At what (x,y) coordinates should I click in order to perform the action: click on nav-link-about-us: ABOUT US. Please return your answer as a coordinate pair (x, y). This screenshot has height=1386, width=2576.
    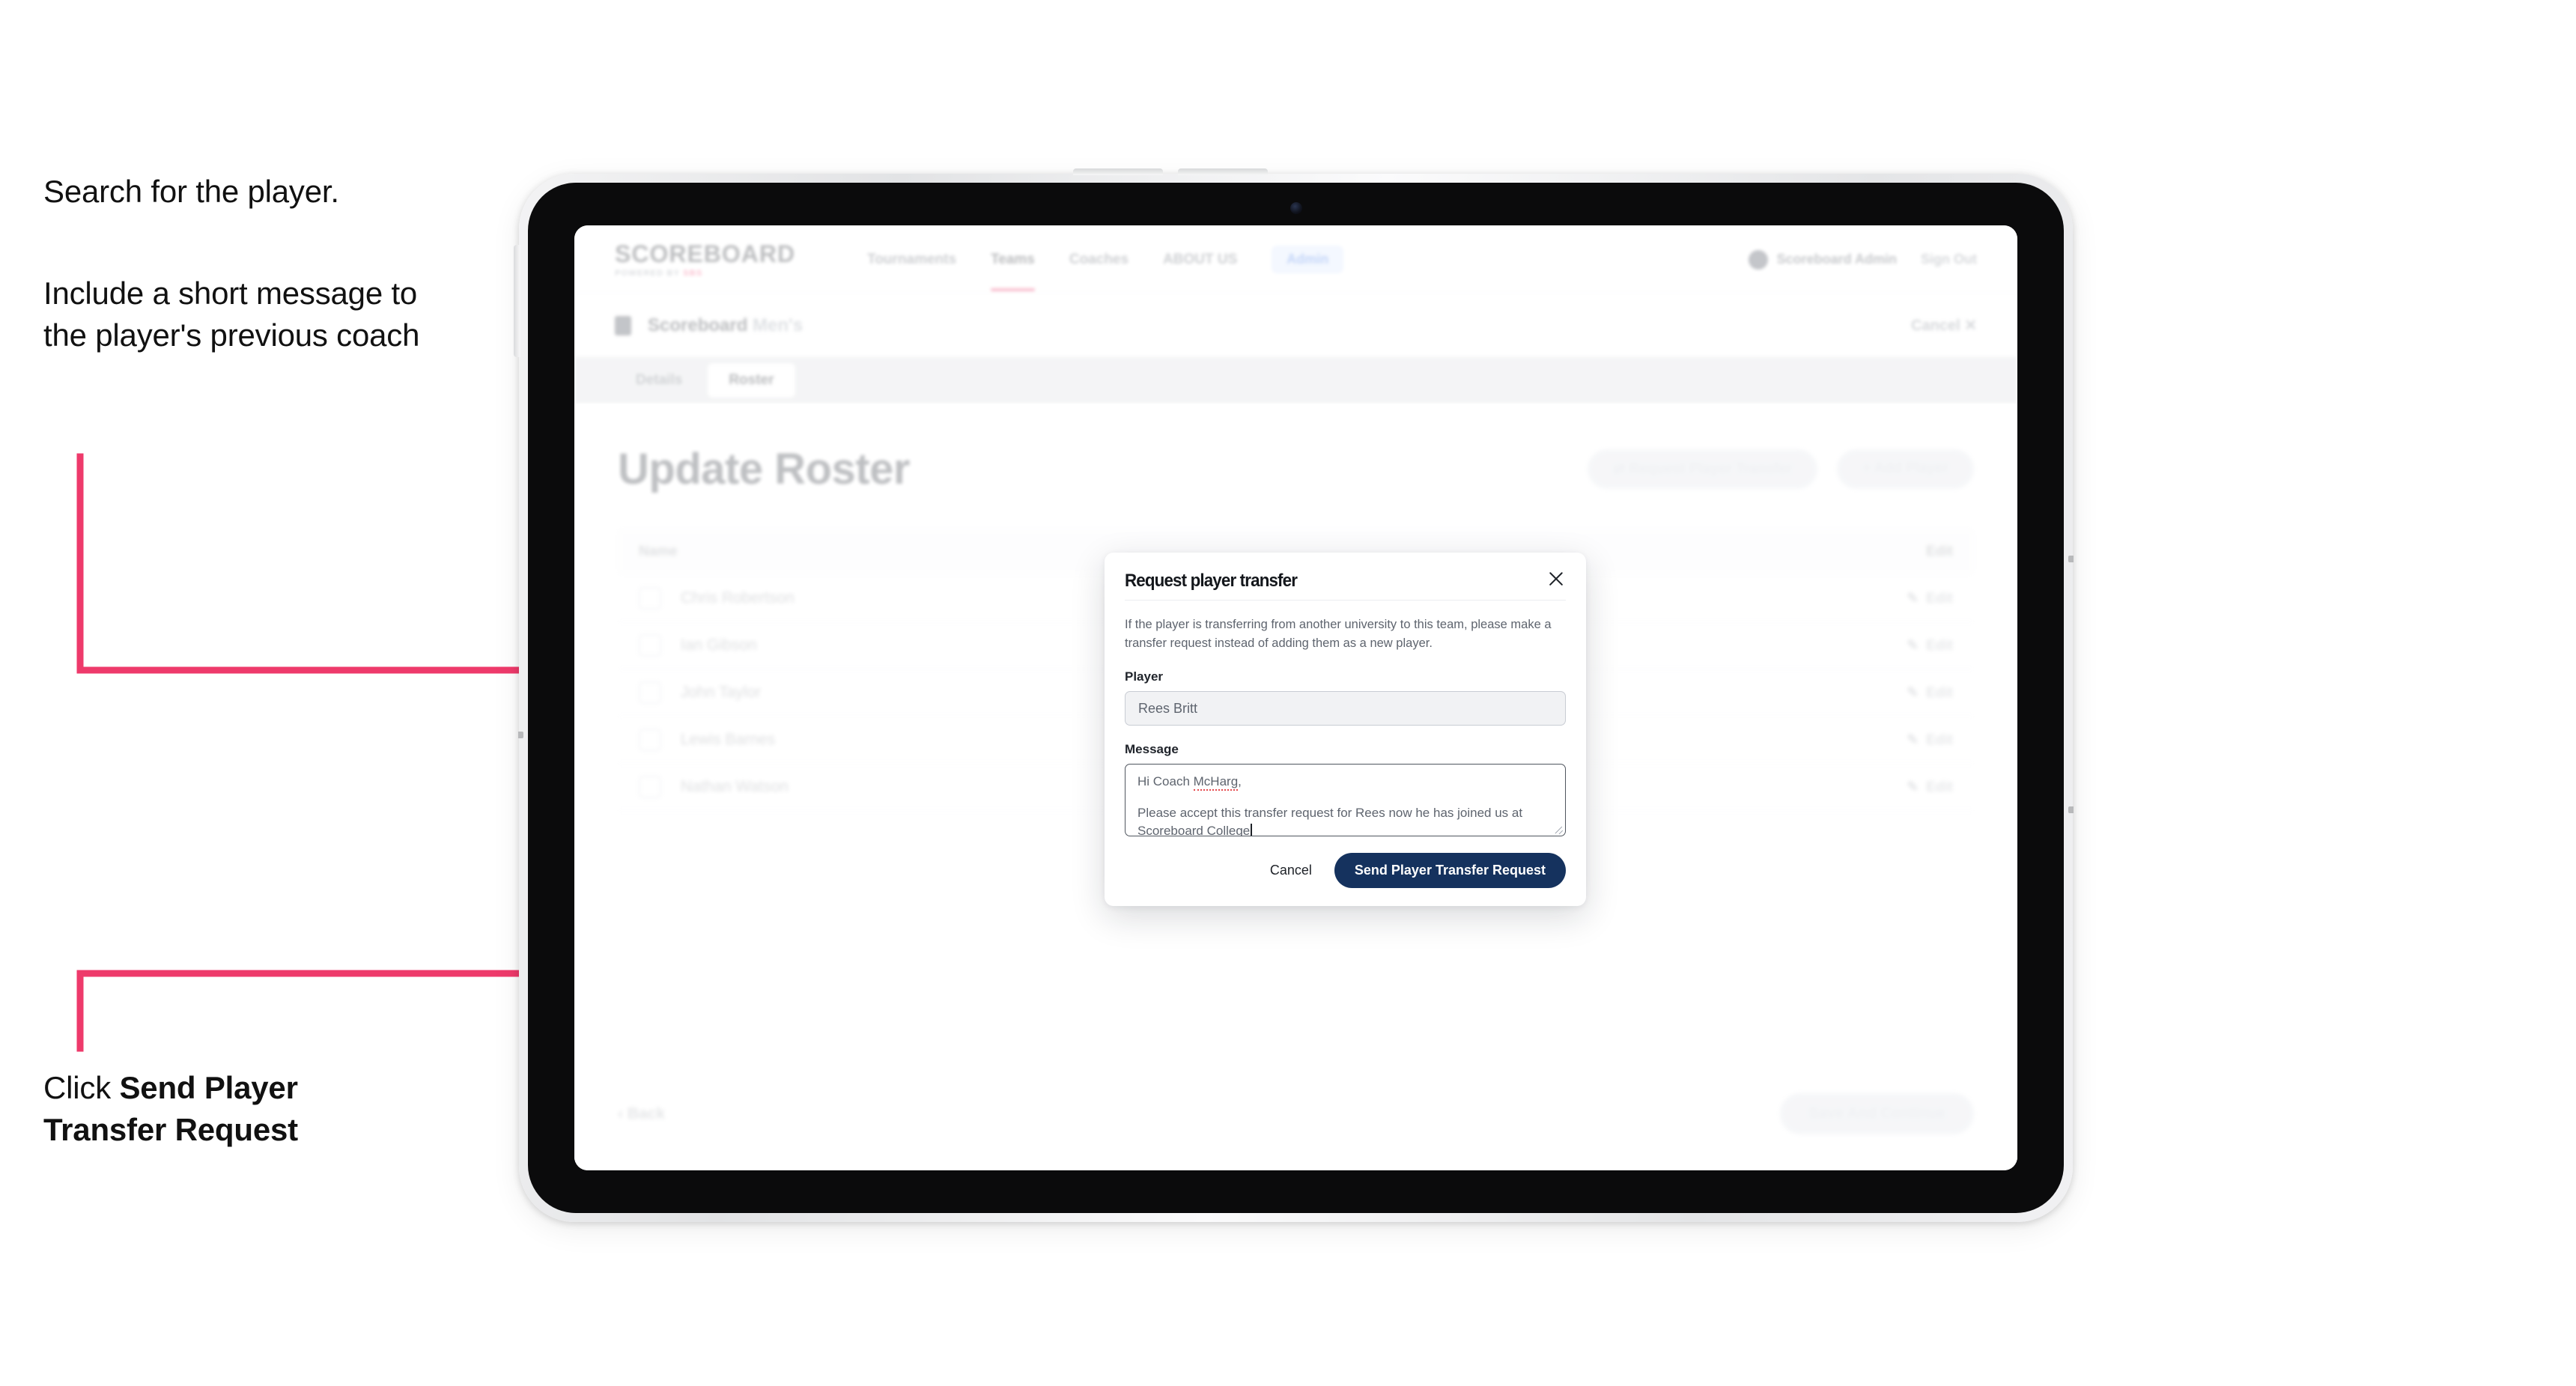
    Looking at the image, I should click on (1200, 260).